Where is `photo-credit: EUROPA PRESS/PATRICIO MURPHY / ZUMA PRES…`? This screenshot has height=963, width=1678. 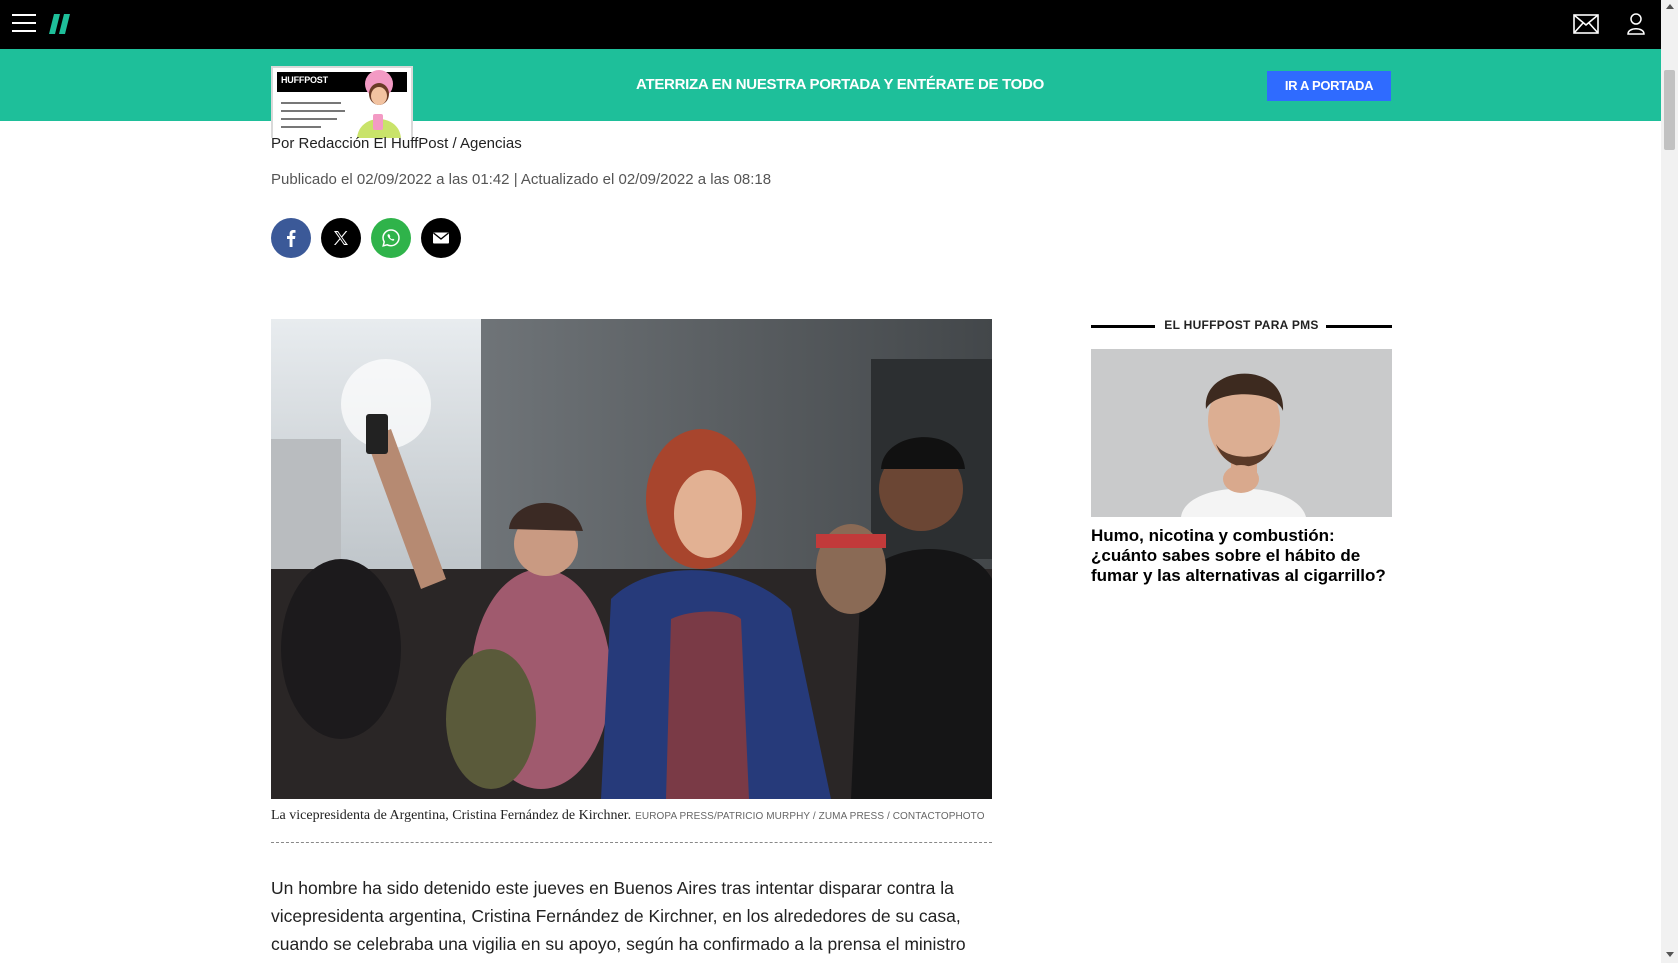
photo-credit: EUROPA PRESS/PATRICIO MURPHY / ZUMA PRES… is located at coordinates (810, 816).